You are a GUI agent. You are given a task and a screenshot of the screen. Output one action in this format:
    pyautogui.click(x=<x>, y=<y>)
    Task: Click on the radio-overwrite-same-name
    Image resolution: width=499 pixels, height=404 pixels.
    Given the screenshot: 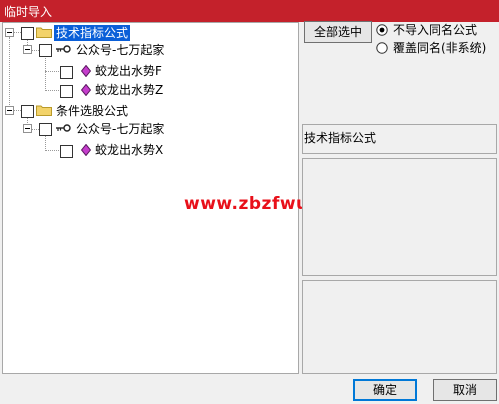 What is the action you would take?
    pyautogui.click(x=382, y=48)
    